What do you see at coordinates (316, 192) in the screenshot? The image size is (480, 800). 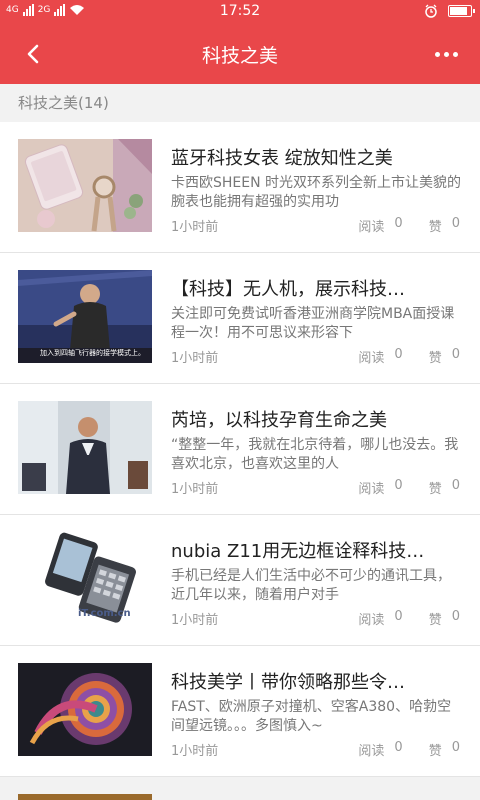 I see `article-summary: 卡西欧SHEEN 时光双环系列全新上市让美貌的腕表也能拥有超强的实用功` at bounding box center [316, 192].